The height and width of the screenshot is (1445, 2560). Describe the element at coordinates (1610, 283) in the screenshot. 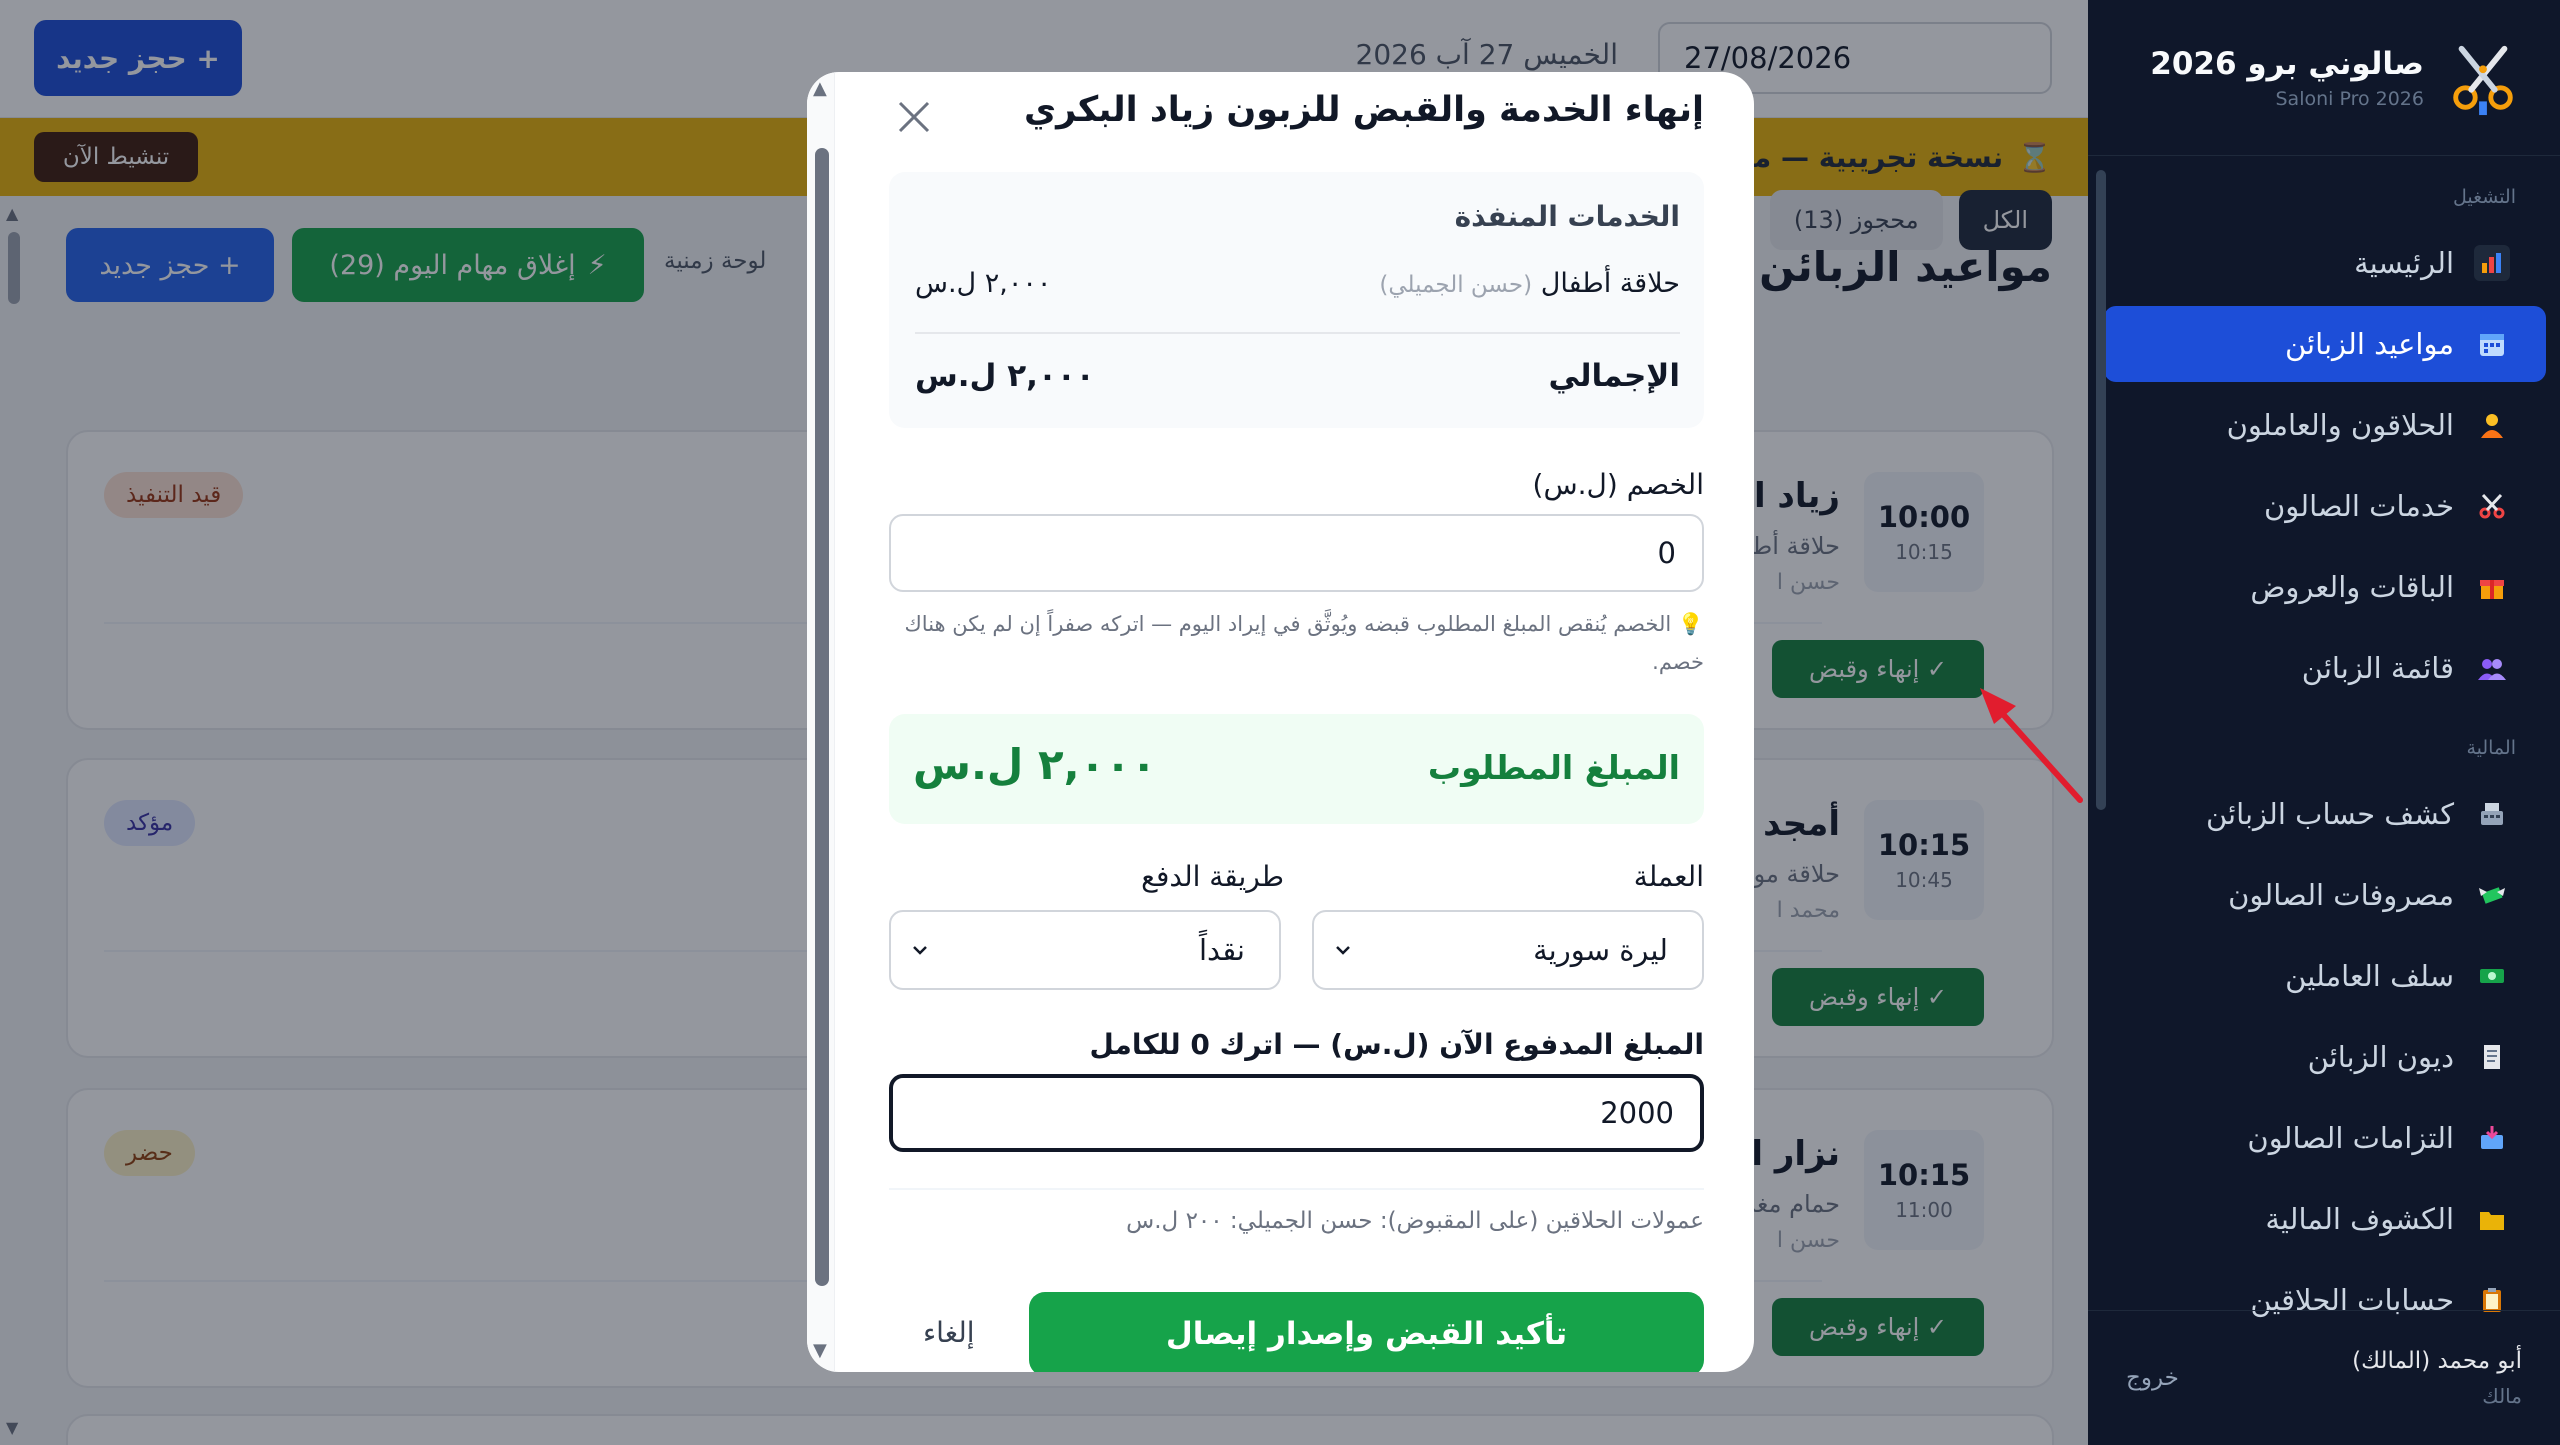

I see `service-name: حلاقة أطفال` at that location.